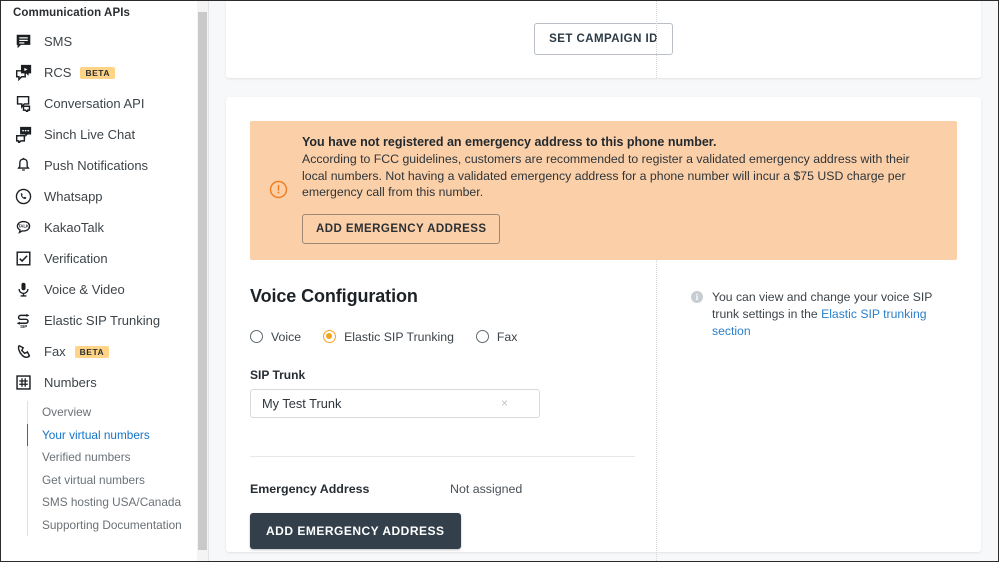  Describe the element at coordinates (104, 196) in the screenshot. I see `sidebar-item-whatsapp: Whatsapp` at that location.